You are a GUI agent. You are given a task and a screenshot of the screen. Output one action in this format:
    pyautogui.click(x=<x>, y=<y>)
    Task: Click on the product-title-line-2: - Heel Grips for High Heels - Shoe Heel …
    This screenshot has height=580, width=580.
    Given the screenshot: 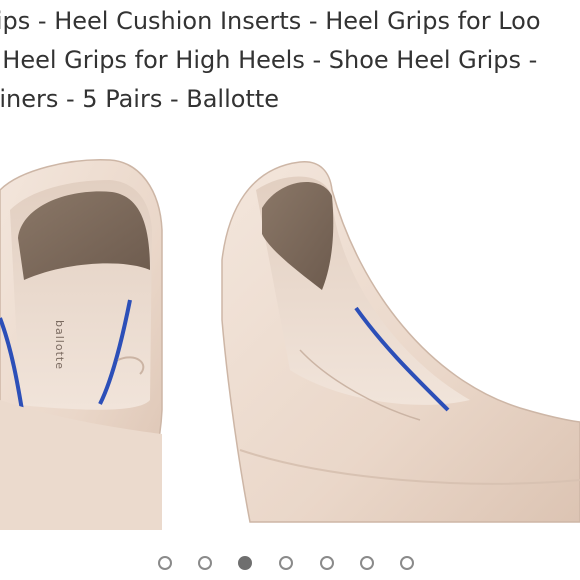 What is the action you would take?
    pyautogui.click(x=269, y=60)
    